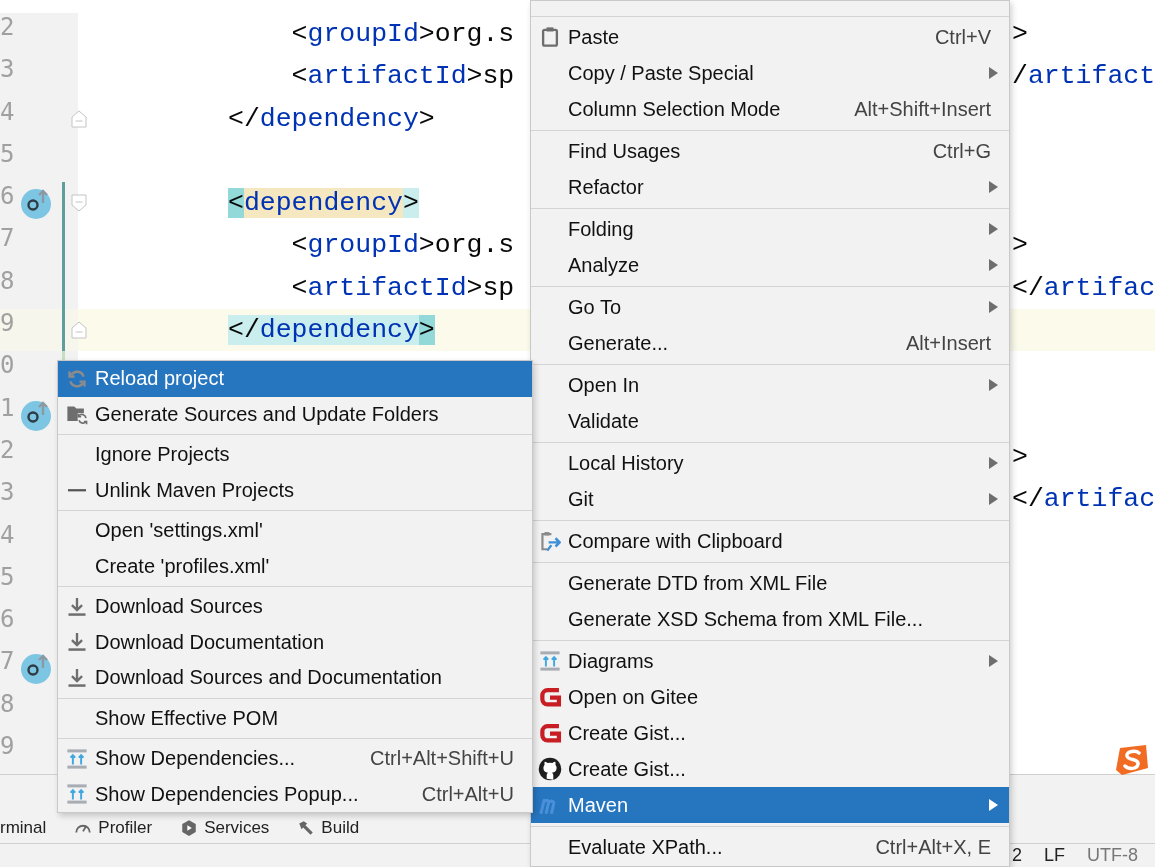  I want to click on menu-item: Generate Sources and Update Folders, so click(295, 414).